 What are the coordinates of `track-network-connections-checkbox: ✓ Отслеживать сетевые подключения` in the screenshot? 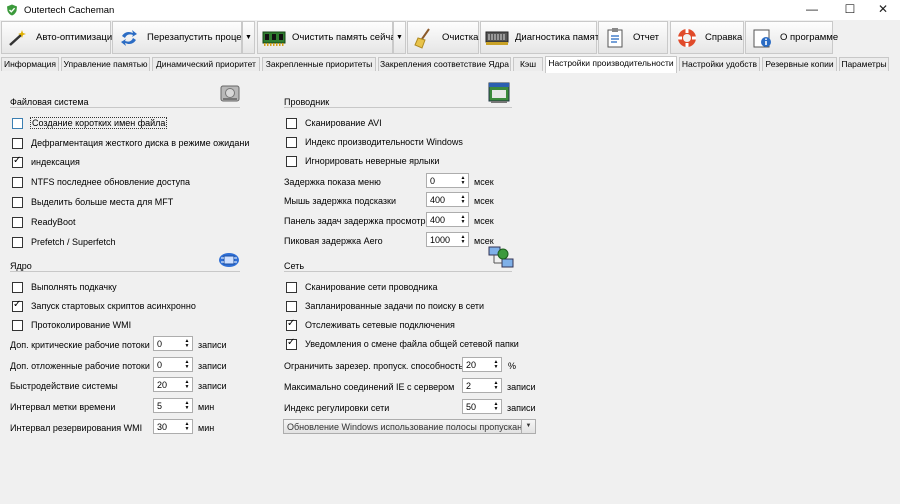 It's located at (370, 325).